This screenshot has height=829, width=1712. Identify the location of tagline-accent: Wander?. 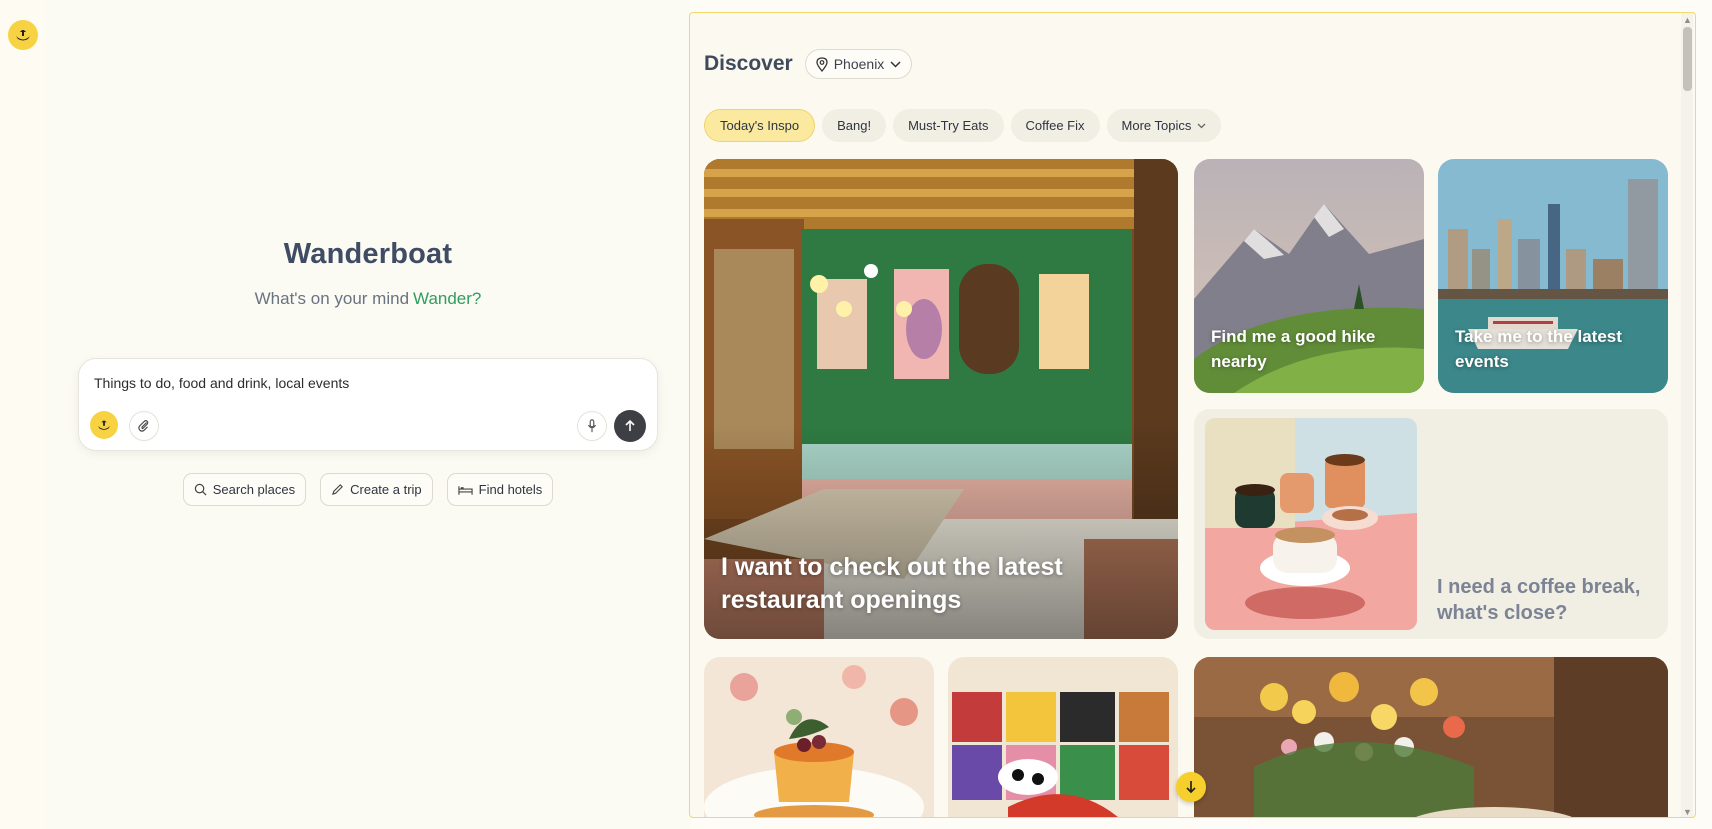
(447, 298).